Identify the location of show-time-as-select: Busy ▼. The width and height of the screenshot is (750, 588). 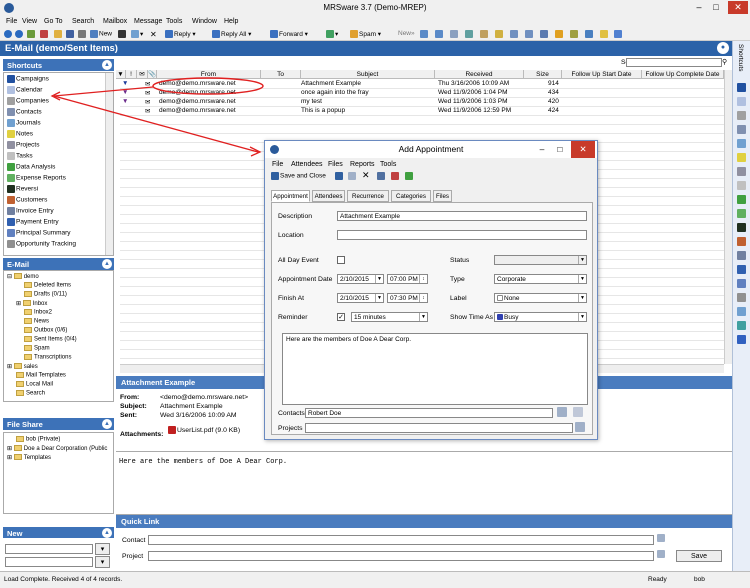
(540, 317).